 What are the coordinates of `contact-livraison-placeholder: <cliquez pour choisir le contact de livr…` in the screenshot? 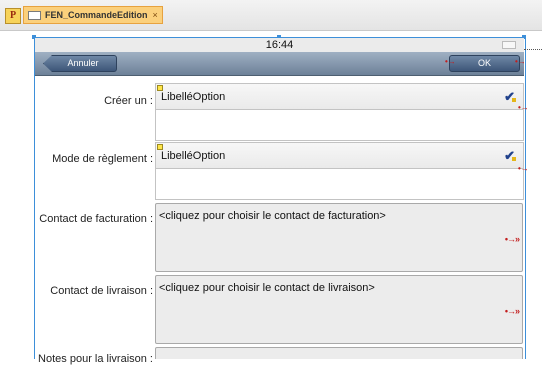 It's located at (267, 288).